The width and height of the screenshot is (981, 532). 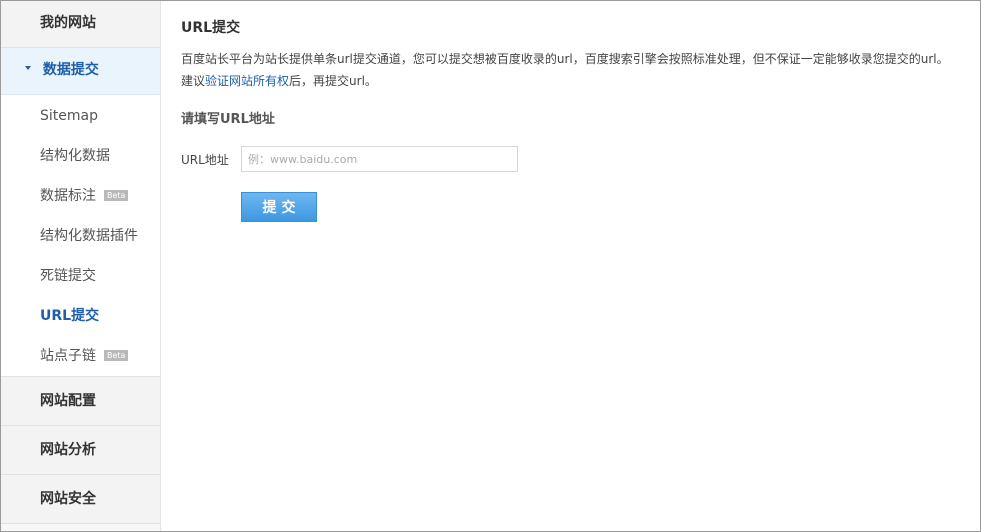 I want to click on sidebar-item-label: 数据标注, so click(x=68, y=196).